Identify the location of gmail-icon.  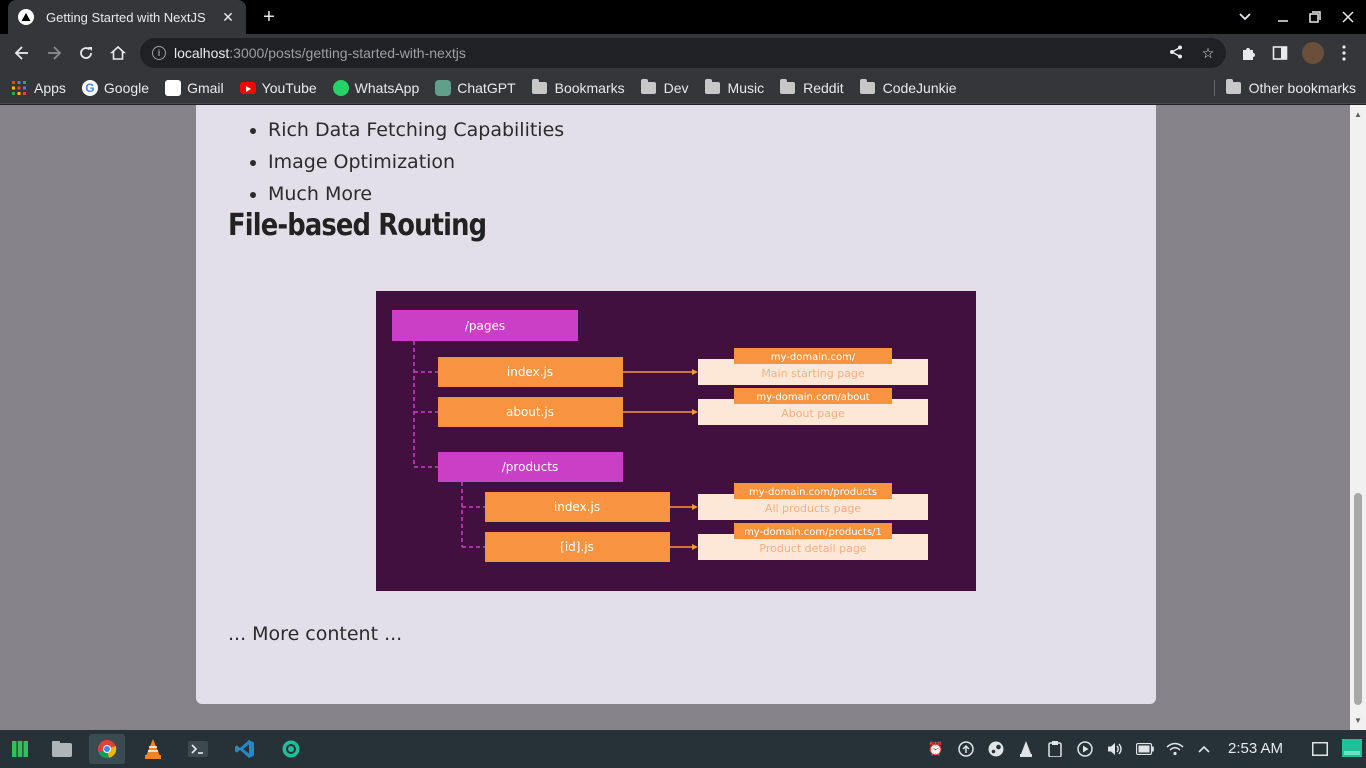
(173, 87).